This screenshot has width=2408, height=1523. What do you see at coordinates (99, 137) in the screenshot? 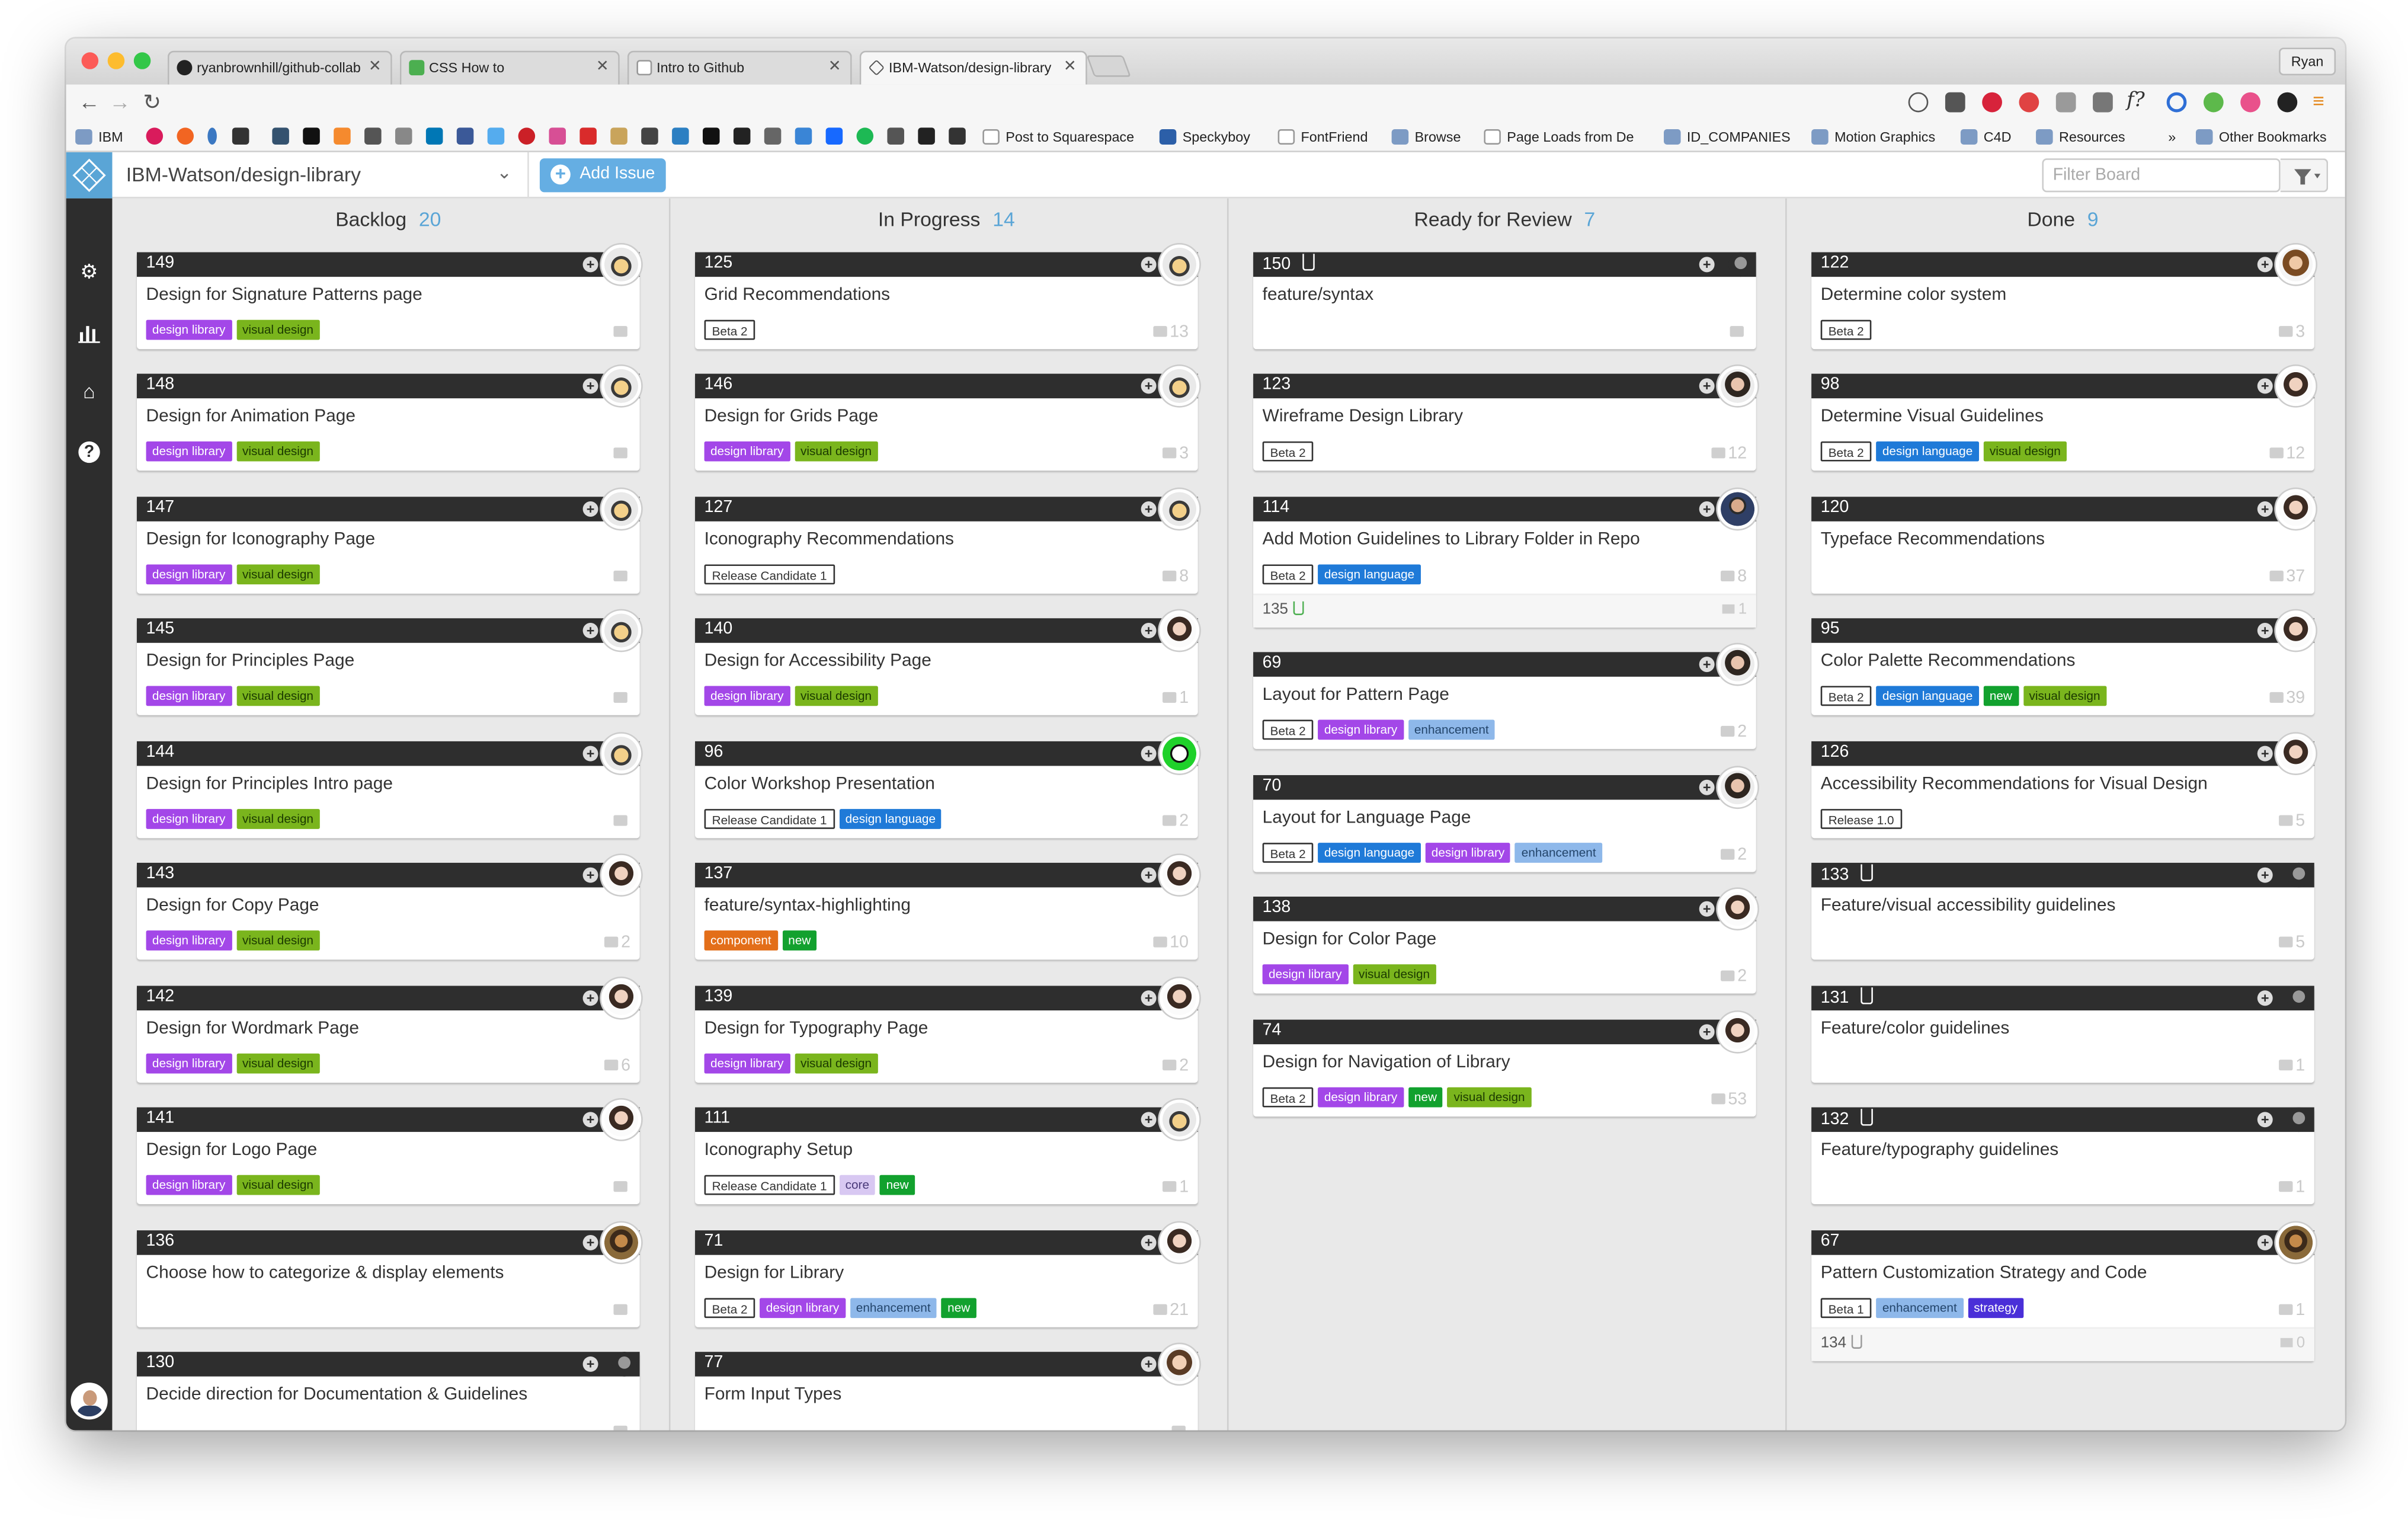
I see `bookmark-folder: IBM` at bounding box center [99, 137].